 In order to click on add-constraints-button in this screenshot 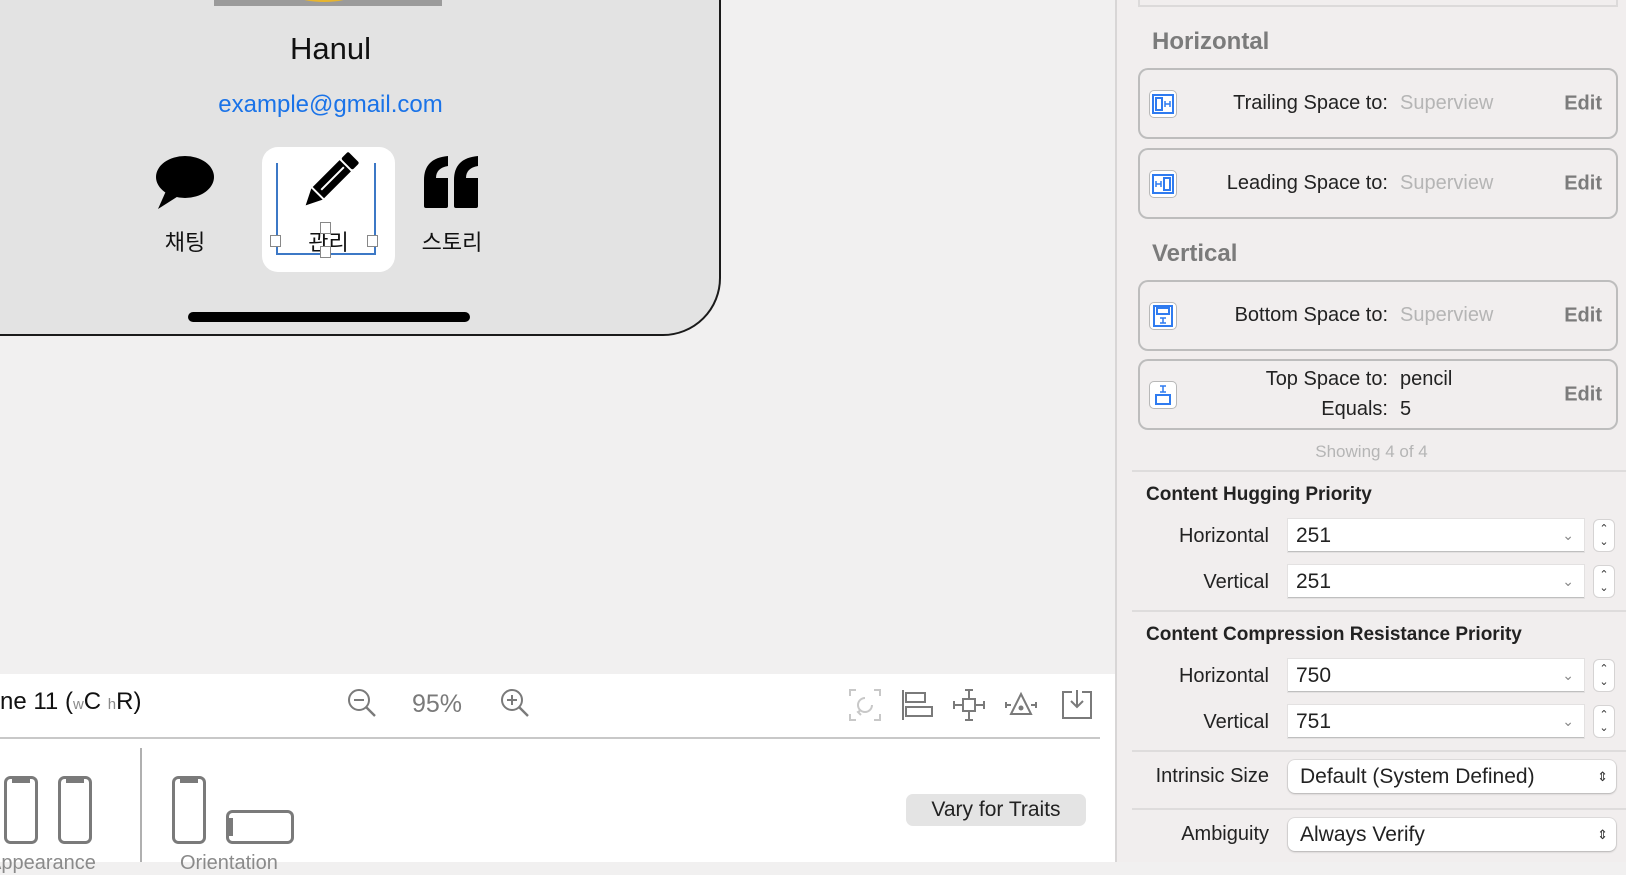, I will do `click(969, 705)`.